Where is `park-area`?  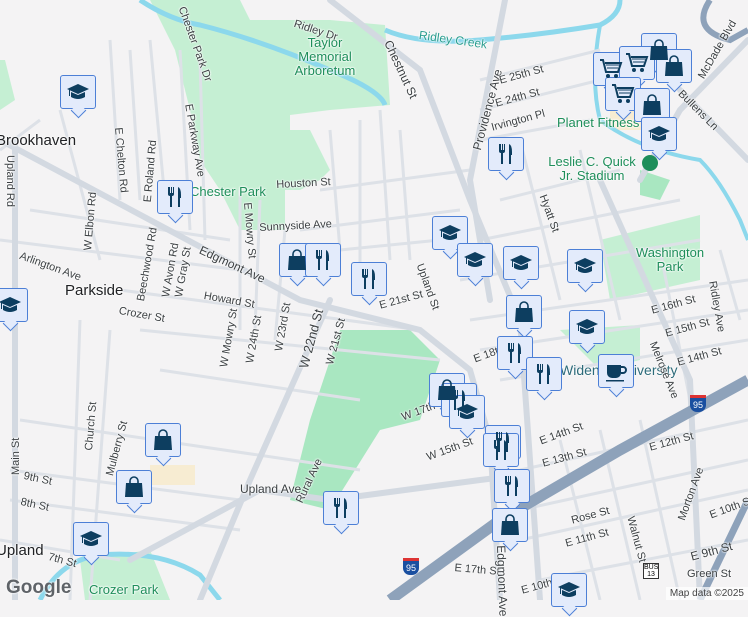 park-area is located at coordinates (7, 85).